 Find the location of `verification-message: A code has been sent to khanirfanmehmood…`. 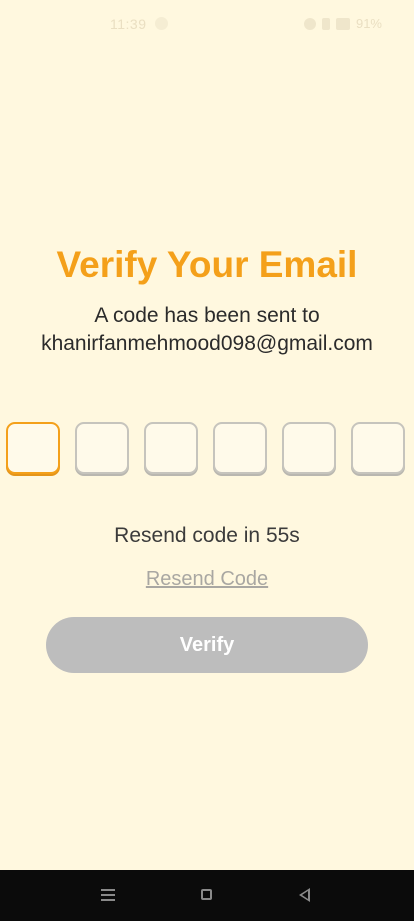

verification-message: A code has been sent to khanirfanmehmood… is located at coordinates (207, 330).